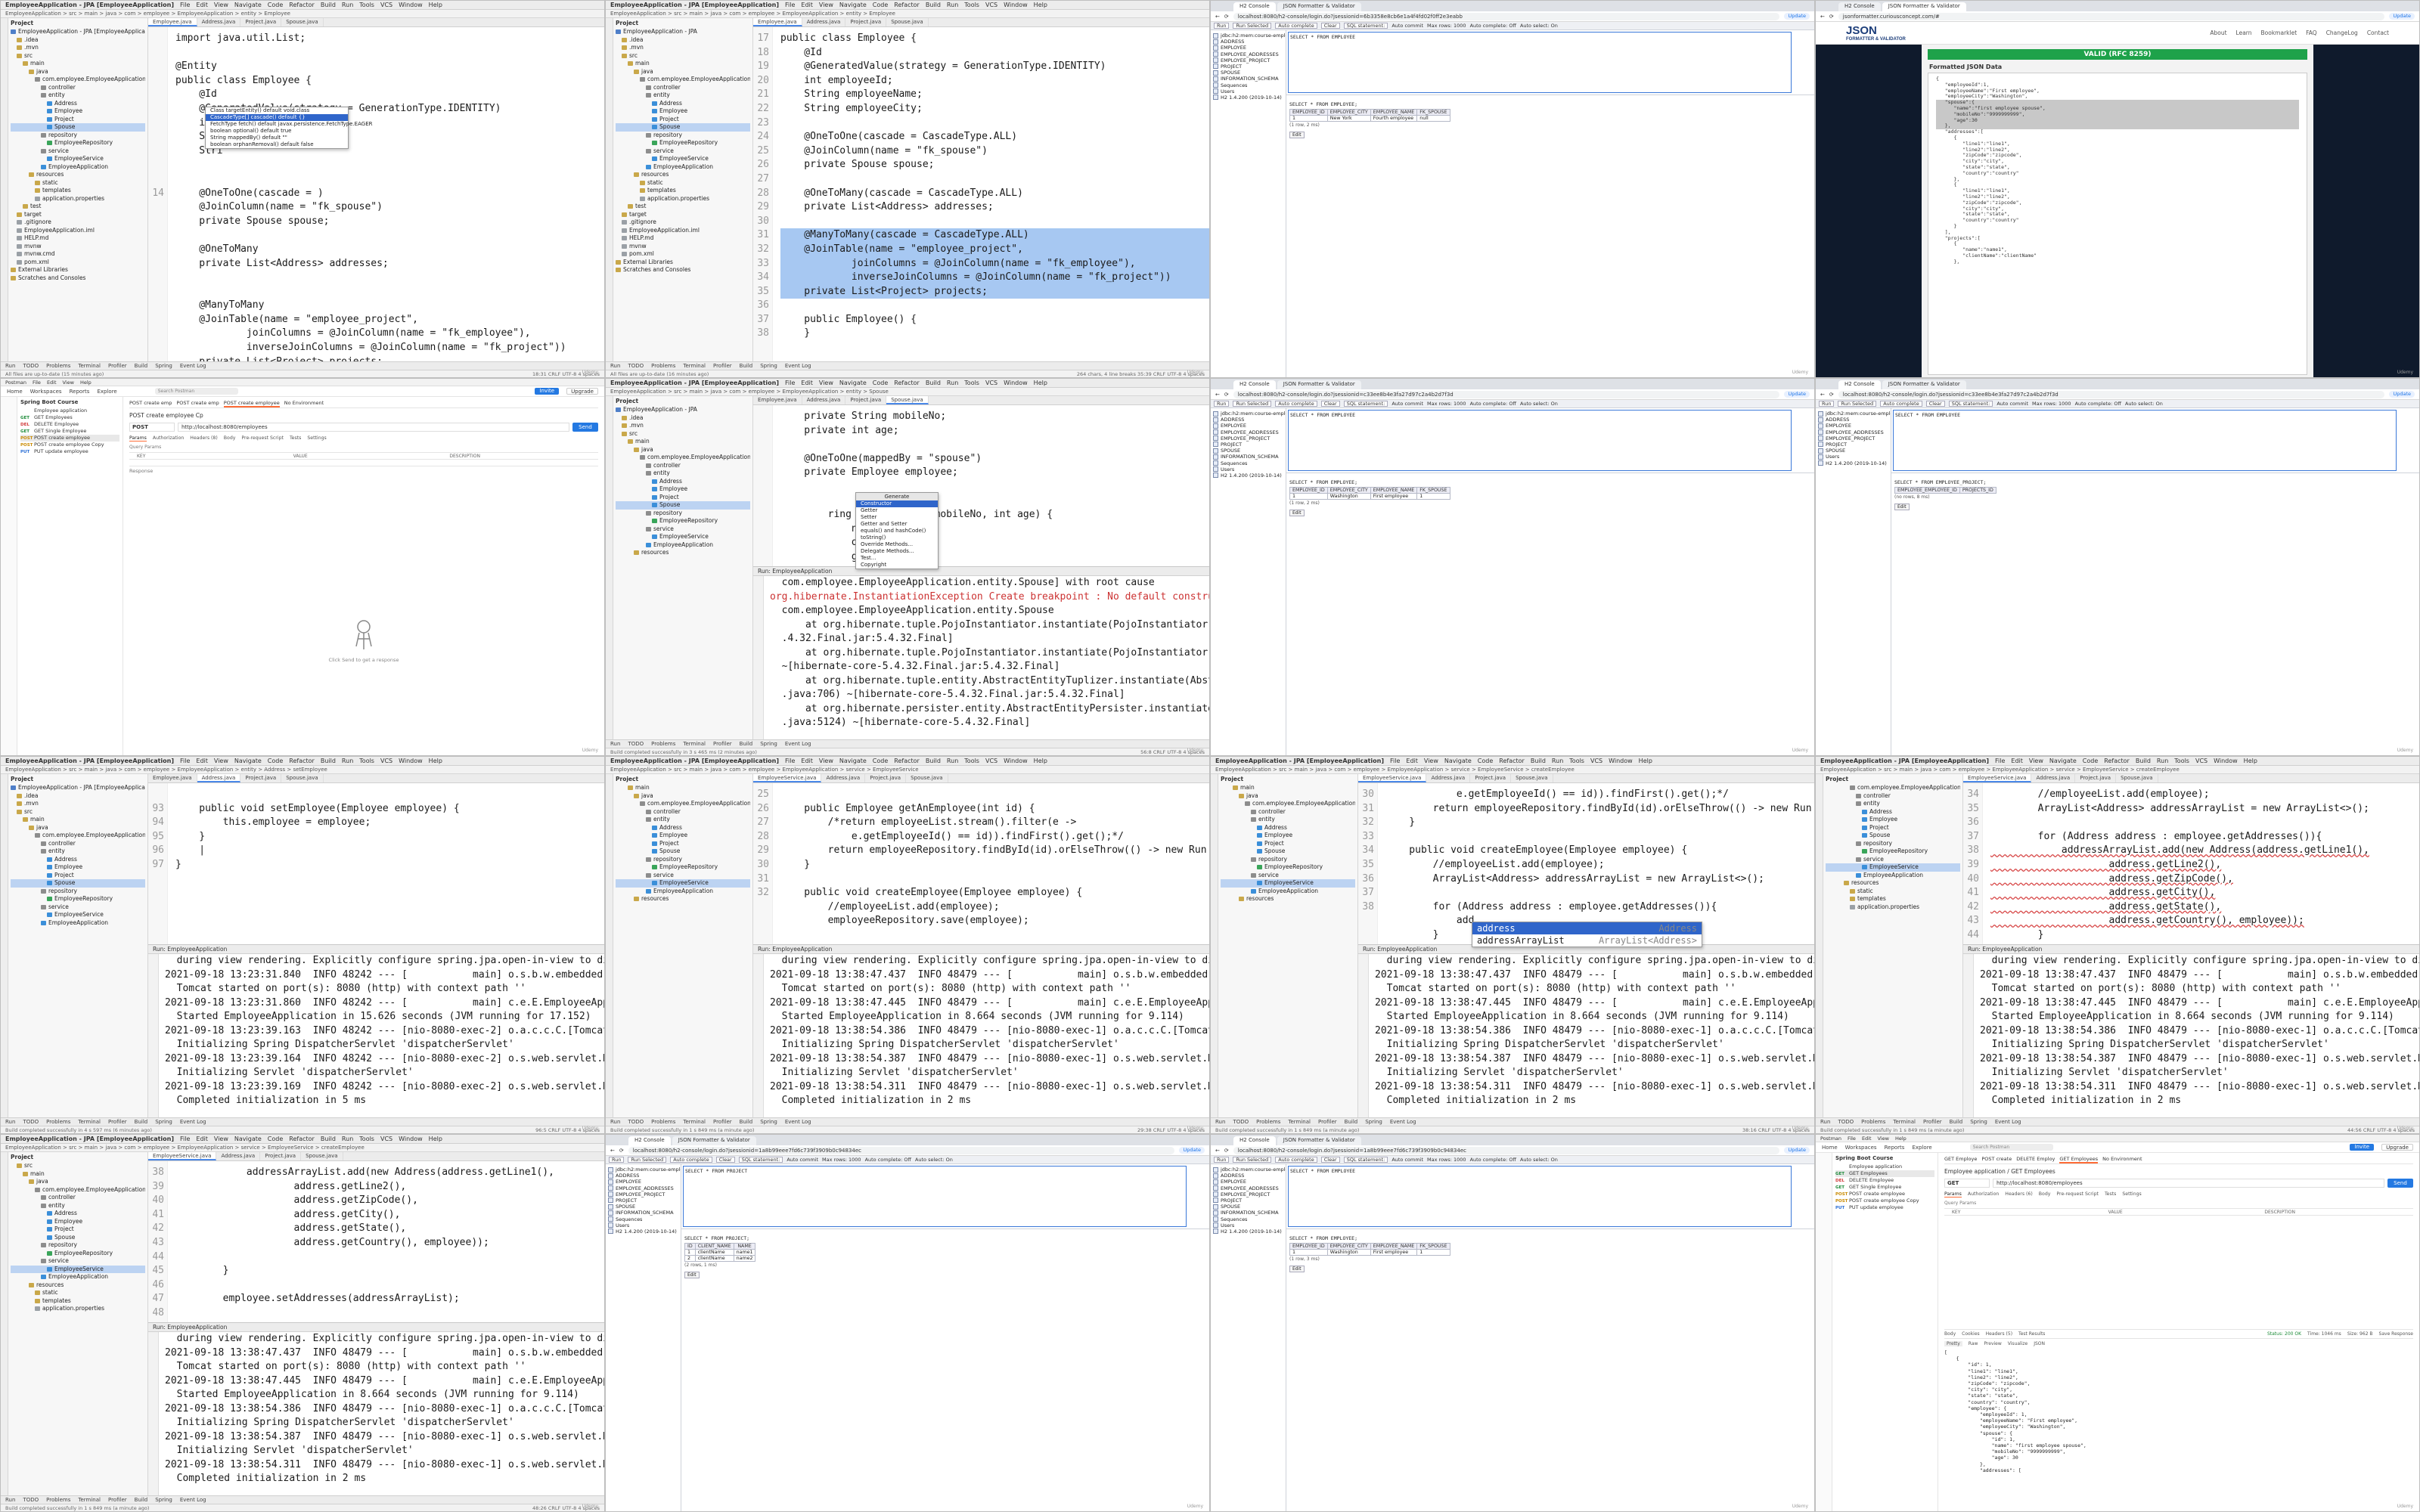 The width and height of the screenshot is (2420, 1512). I want to click on schema-node: SPOUSE, so click(1853, 451).